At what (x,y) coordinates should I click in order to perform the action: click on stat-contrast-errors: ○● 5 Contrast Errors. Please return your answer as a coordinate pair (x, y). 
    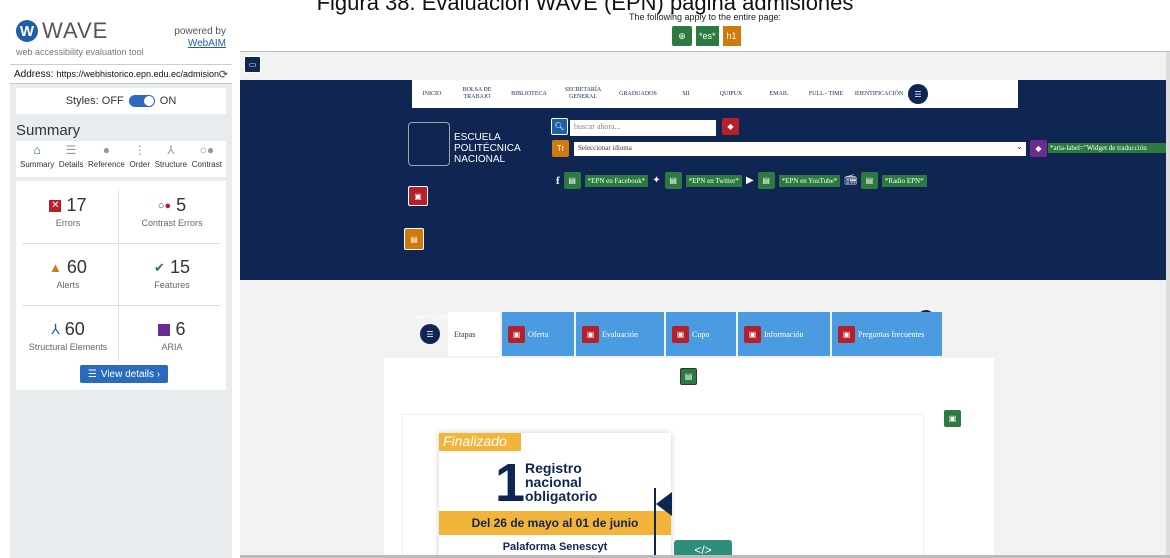
    Looking at the image, I should click on (172, 211).